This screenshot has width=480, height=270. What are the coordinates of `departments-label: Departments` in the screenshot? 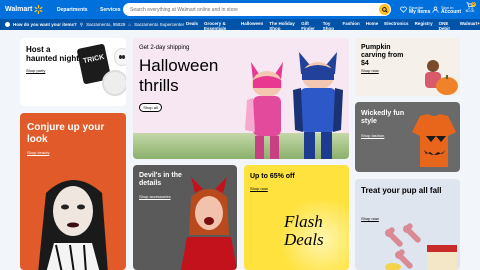 It's located at (72, 9).